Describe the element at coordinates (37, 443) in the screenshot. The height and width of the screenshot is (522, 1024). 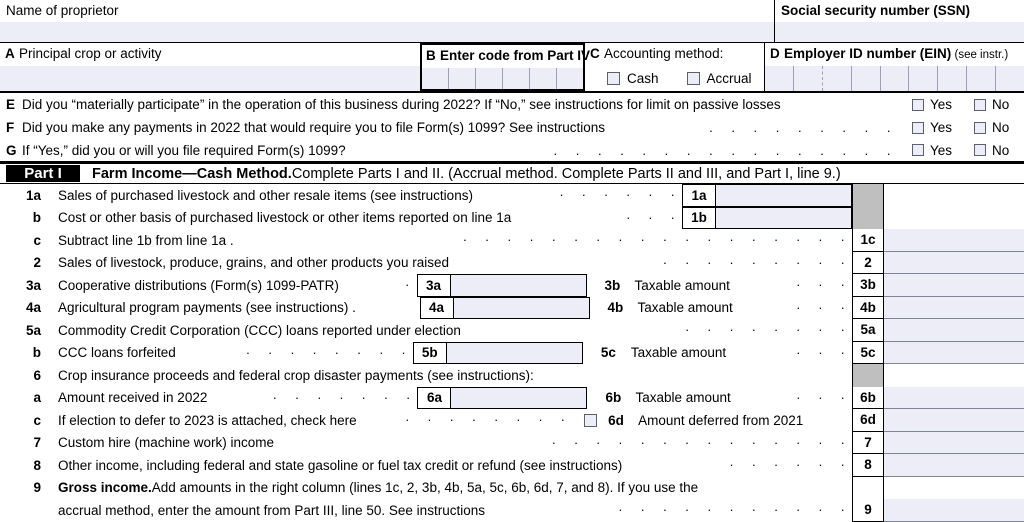
I see `line-7-number: 7` at that location.